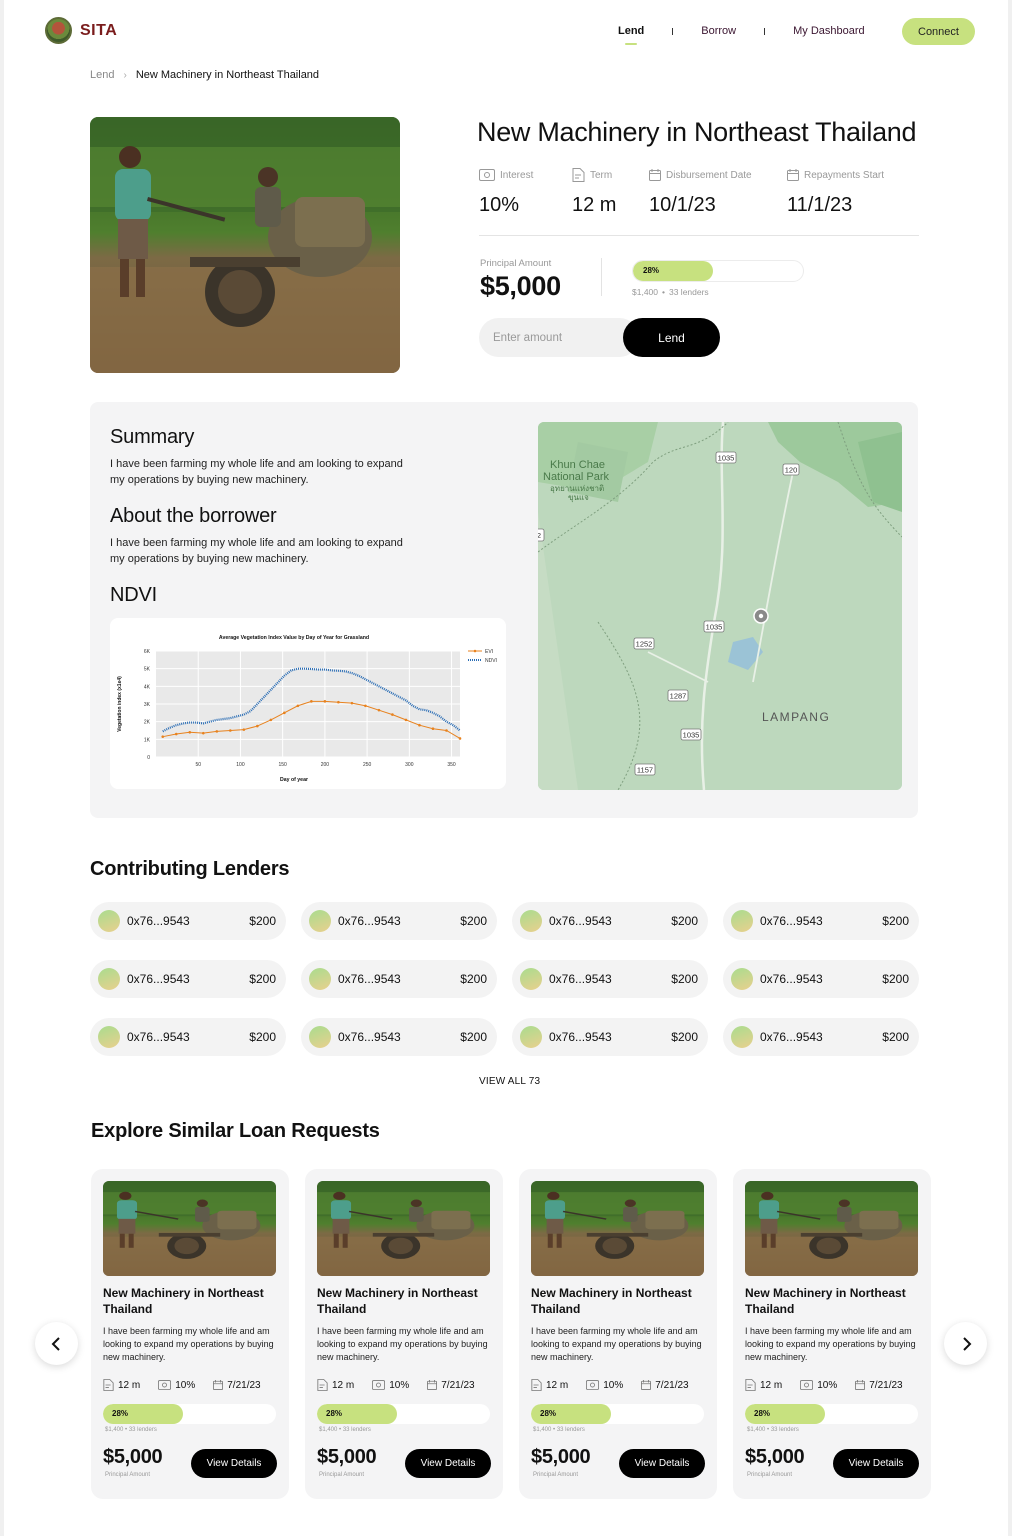 The image size is (1012, 1536). I want to click on svg-text: 2, so click(539, 535).